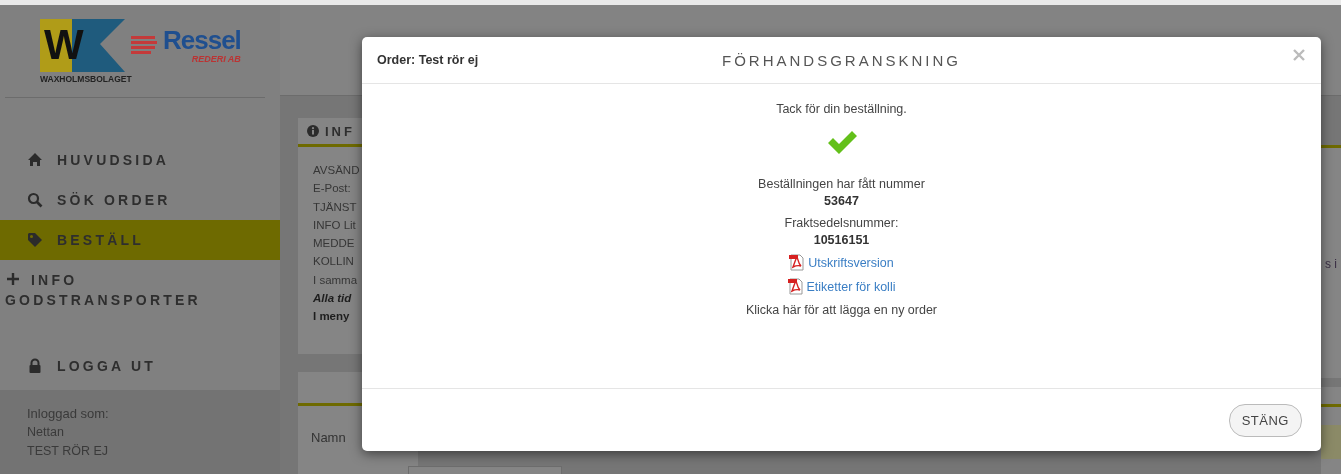  Describe the element at coordinates (35, 200) in the screenshot. I see `search-icon` at that location.